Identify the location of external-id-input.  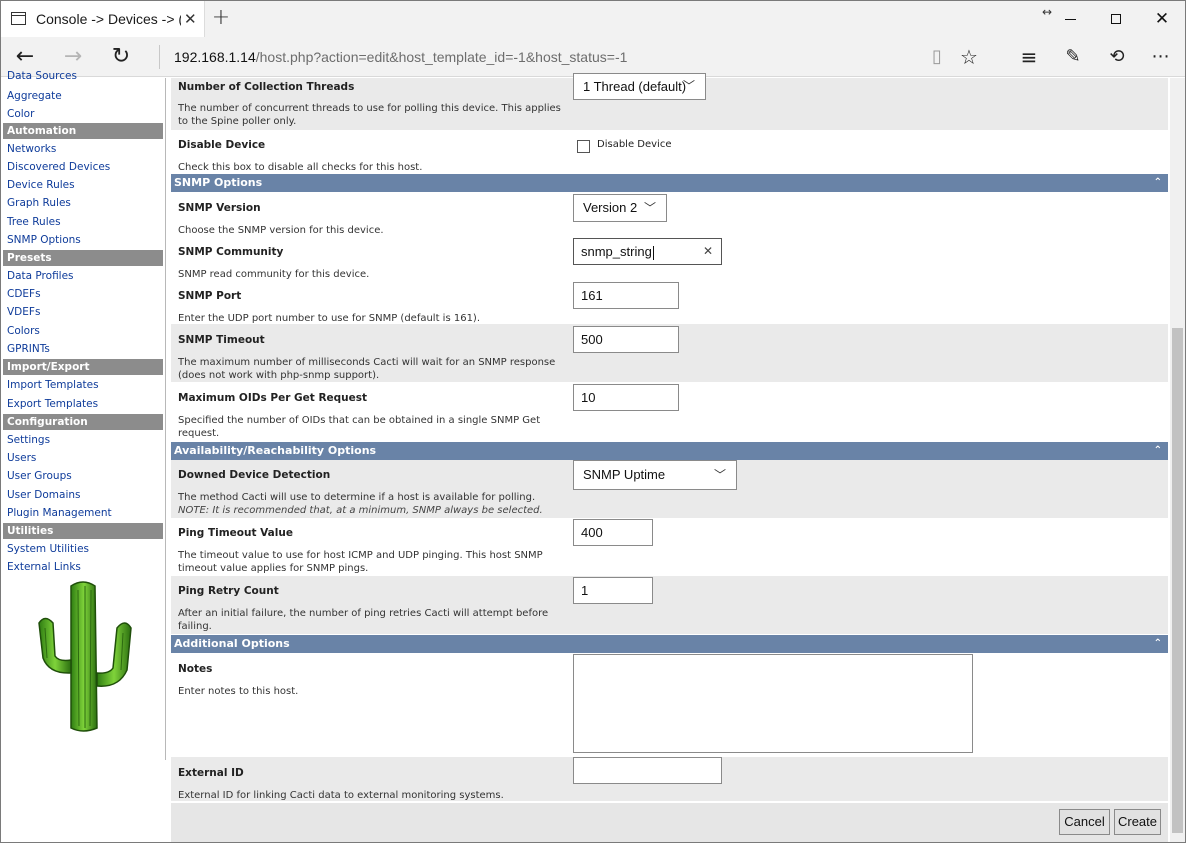
(647, 770).